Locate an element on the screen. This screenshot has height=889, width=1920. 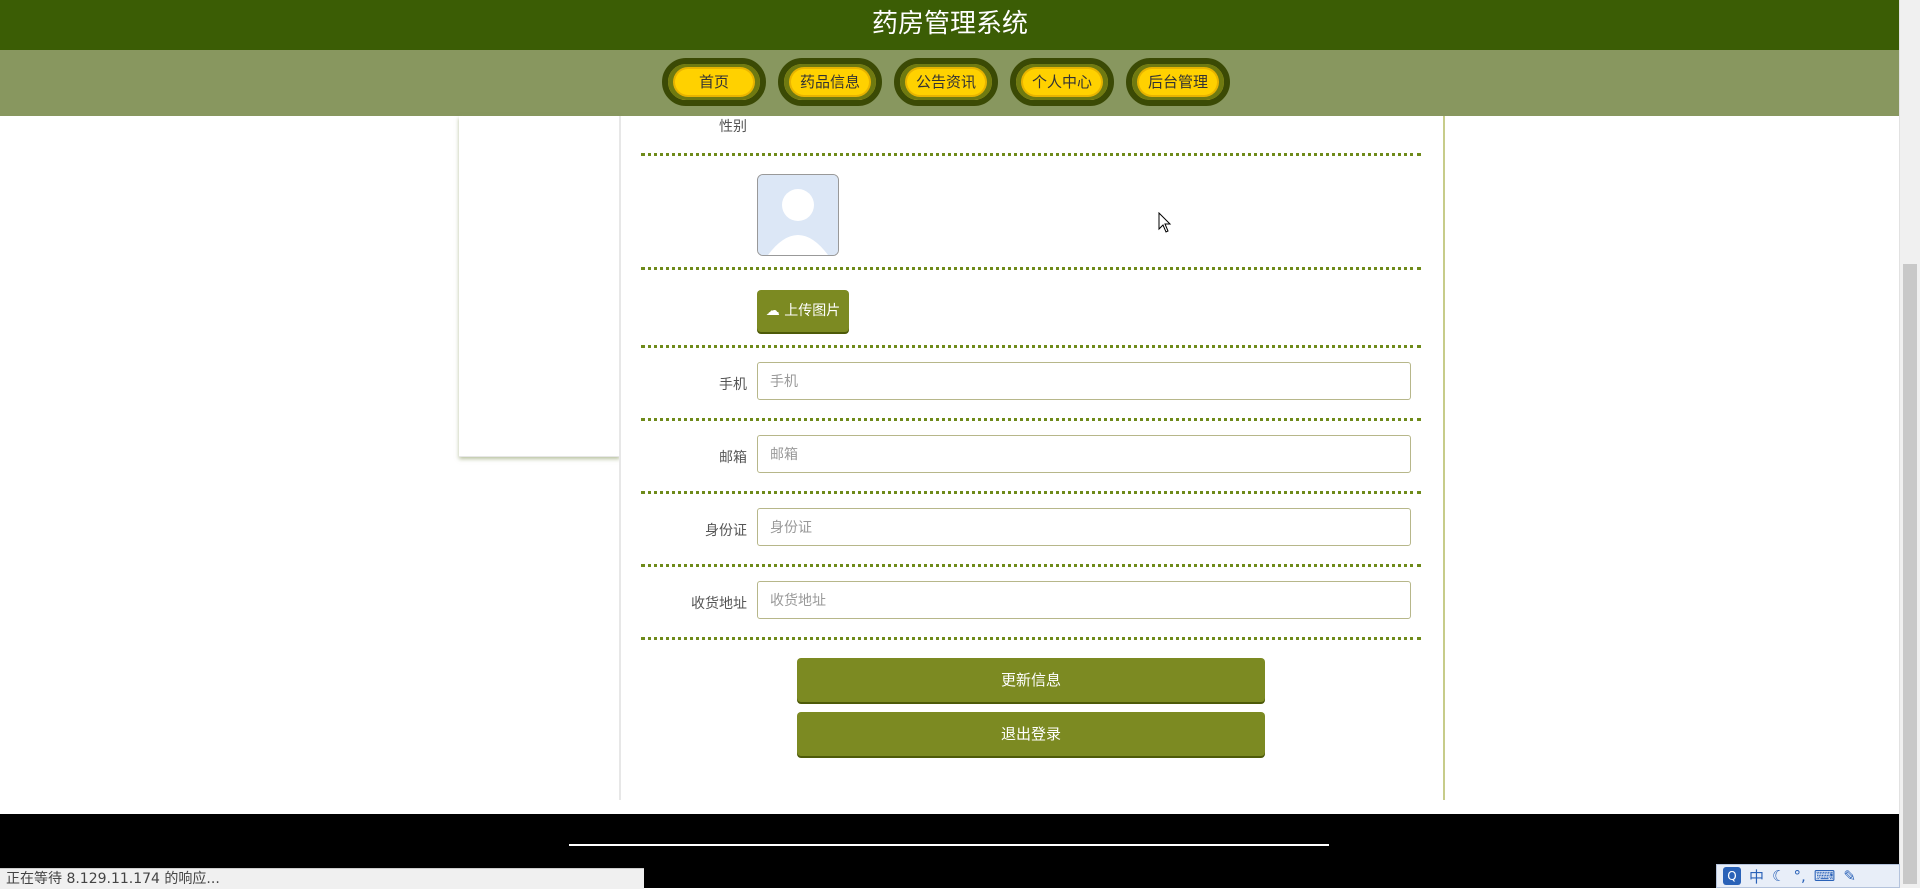
idcard-row: 身份证 身份证 is located at coordinates (1031, 530).